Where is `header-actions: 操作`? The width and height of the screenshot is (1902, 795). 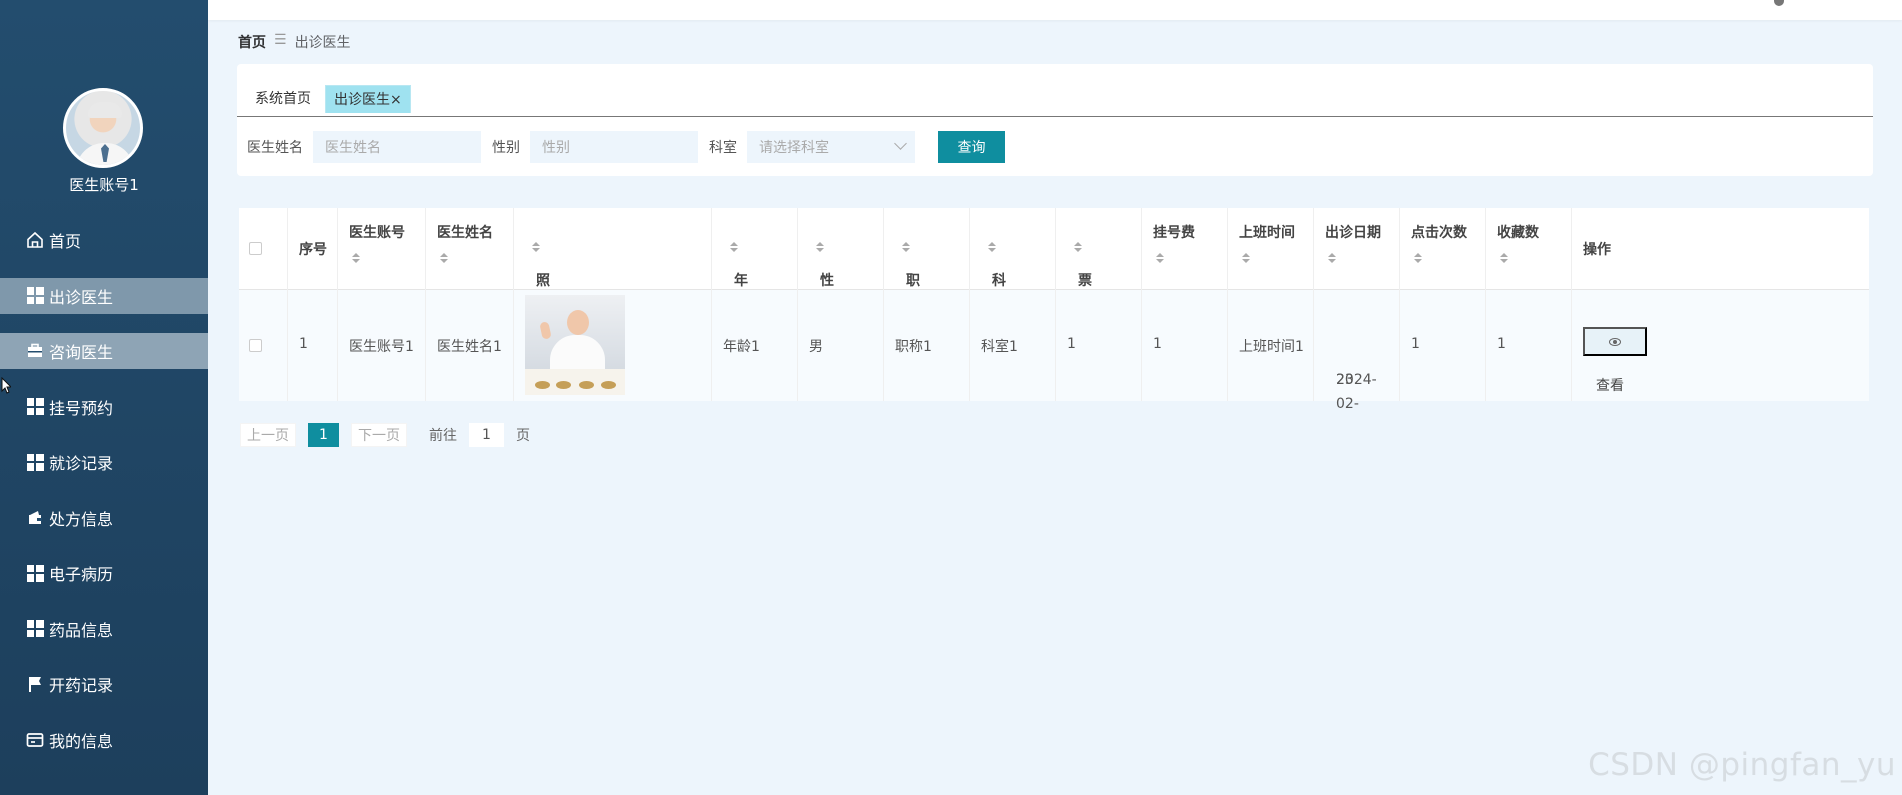 header-actions: 操作 is located at coordinates (1597, 250).